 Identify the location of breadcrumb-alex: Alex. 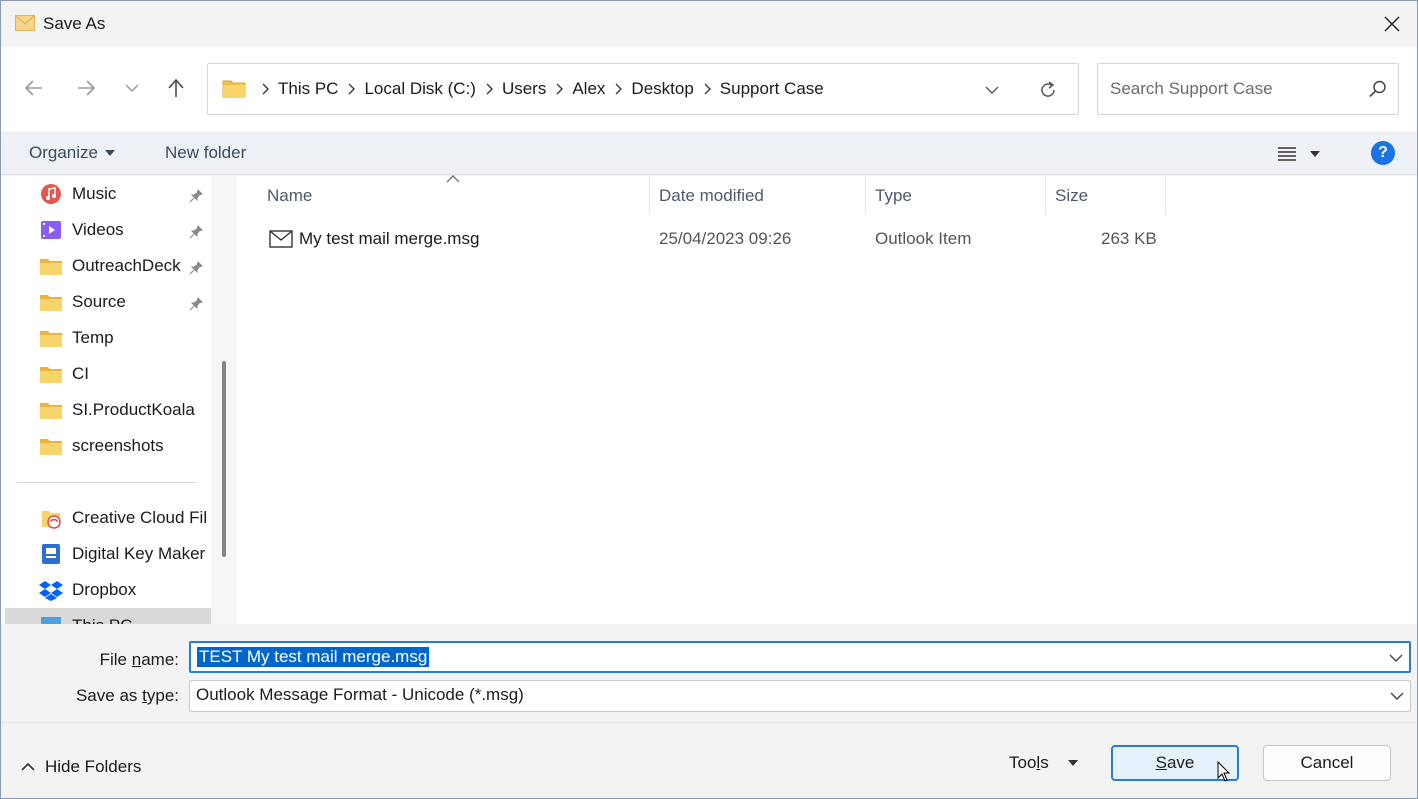
(588, 89).